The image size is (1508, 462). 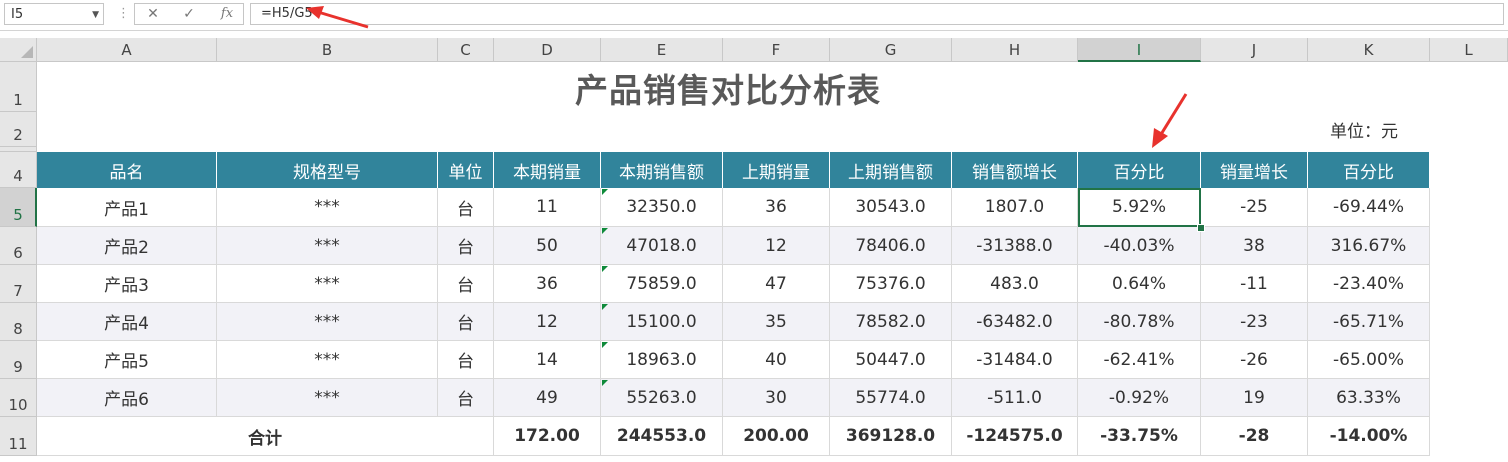 I want to click on table-cell: 1807.0, so click(x=1015, y=207).